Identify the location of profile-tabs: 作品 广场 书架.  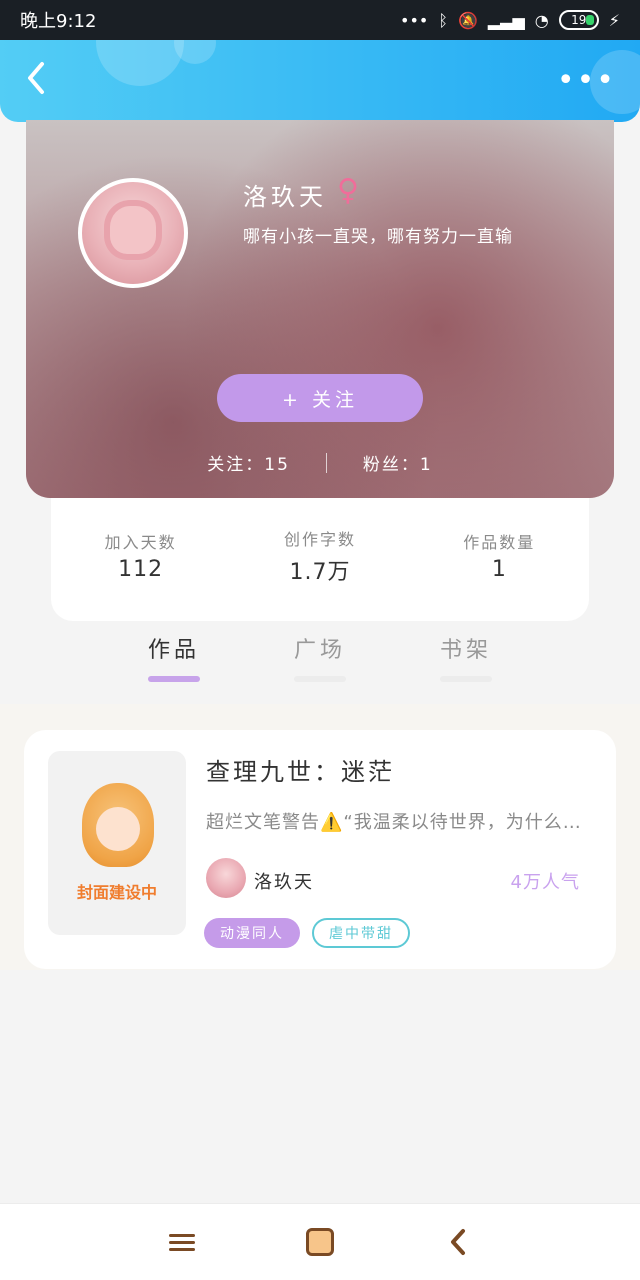
(320, 668).